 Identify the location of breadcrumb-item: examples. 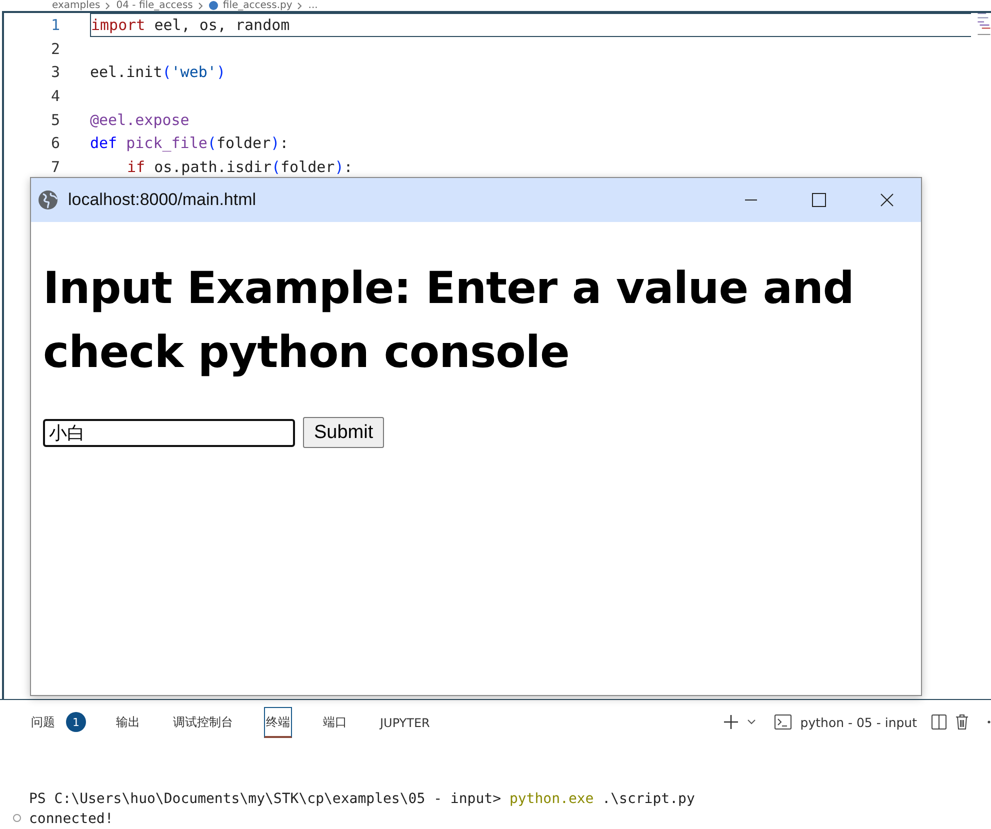
(76, 5).